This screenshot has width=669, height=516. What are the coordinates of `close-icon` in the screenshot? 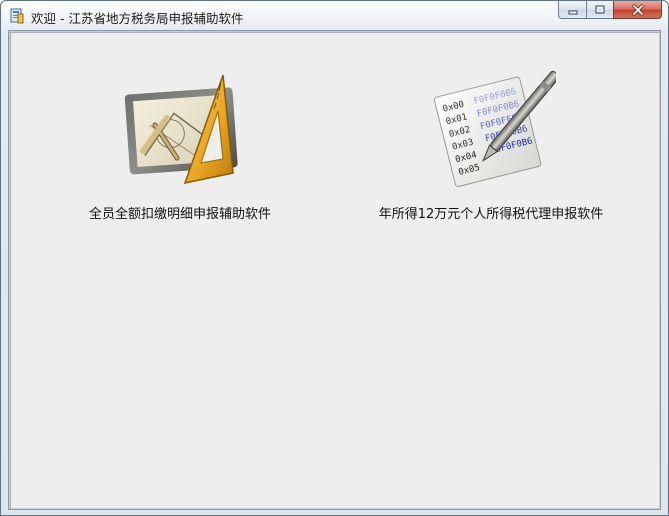 It's located at (637, 9).